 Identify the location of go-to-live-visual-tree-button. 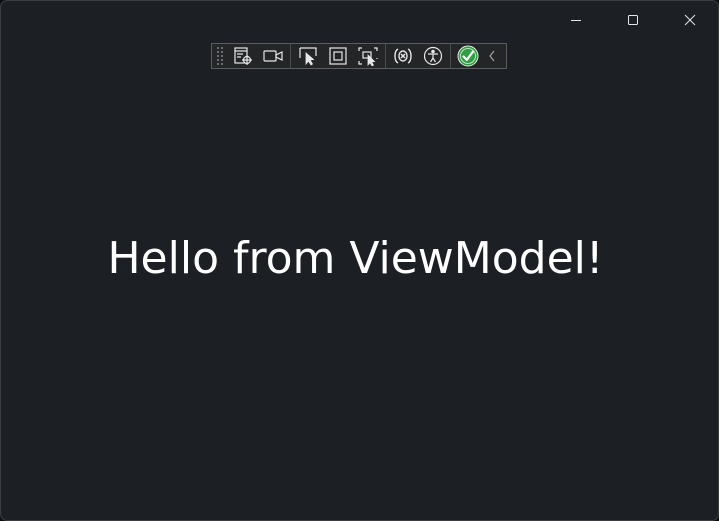
(243, 56).